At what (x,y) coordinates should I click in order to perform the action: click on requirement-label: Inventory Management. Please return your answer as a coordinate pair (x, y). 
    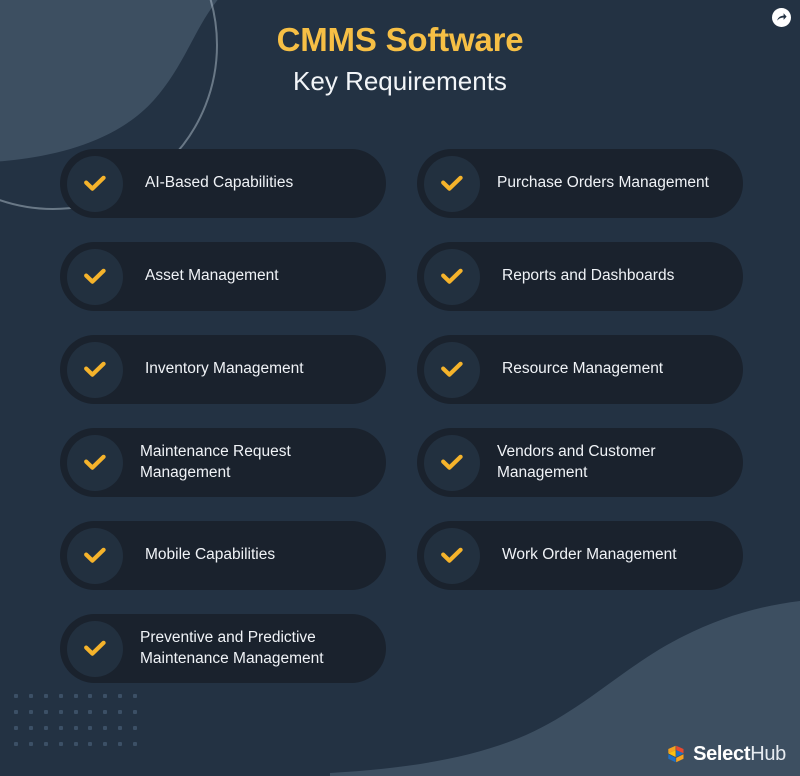
    Looking at the image, I should click on (224, 369).